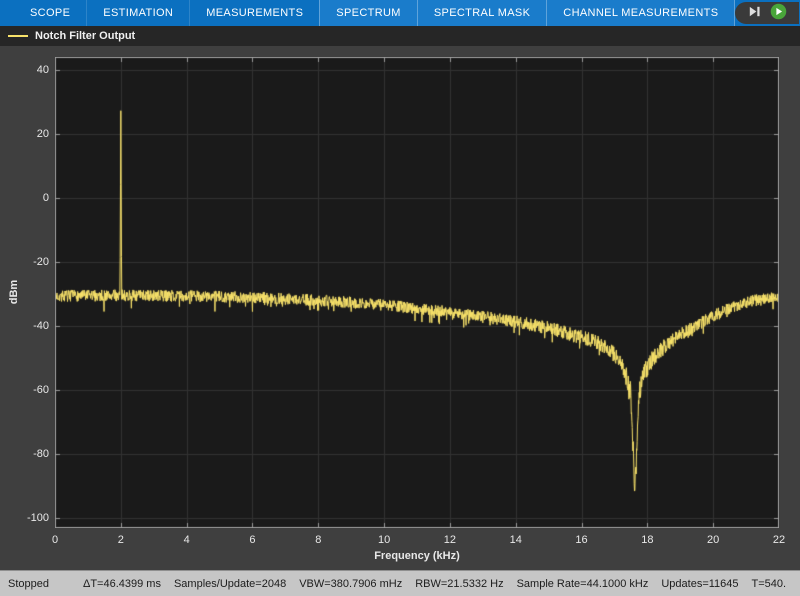 This screenshot has width=800, height=596. I want to click on y-tick-label: -40, so click(41, 326).